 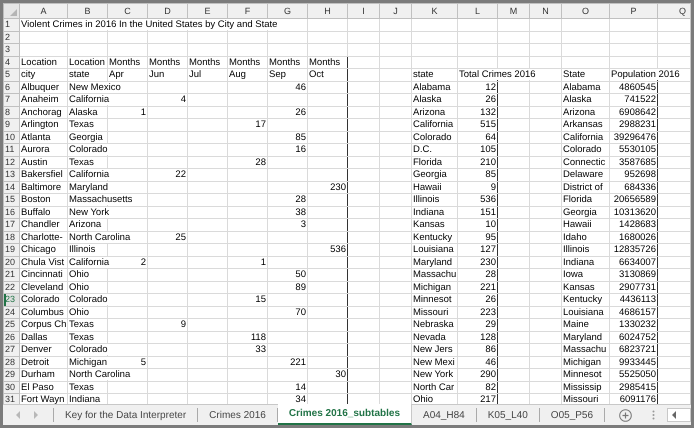 What do you see at coordinates (546, 11) in the screenshot?
I see `column-header: N` at bounding box center [546, 11].